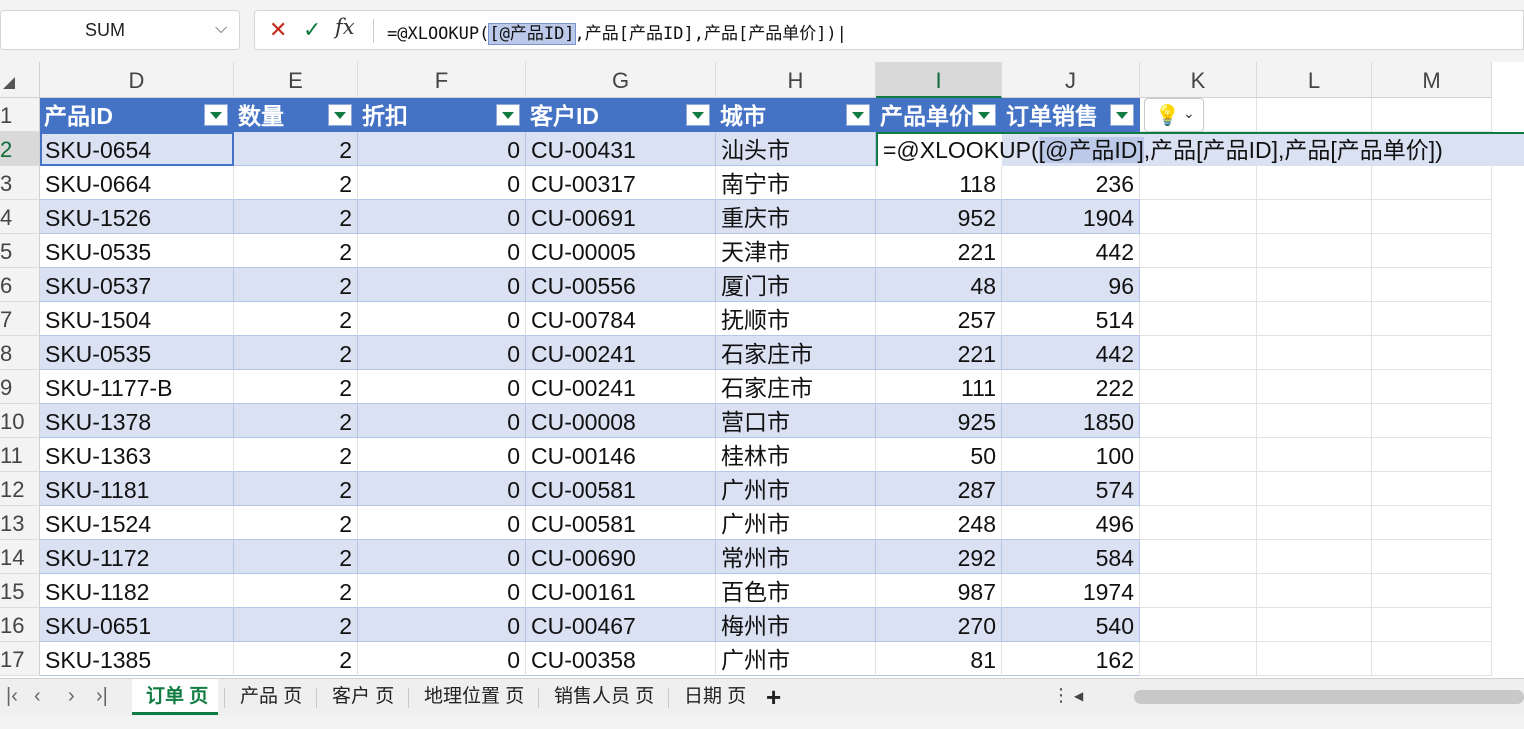  Describe the element at coordinates (20, 523) in the screenshot. I see `row-header: 13` at that location.